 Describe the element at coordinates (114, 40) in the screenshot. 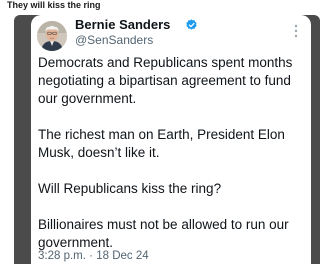

I see `author-handle: @SenSanders` at that location.